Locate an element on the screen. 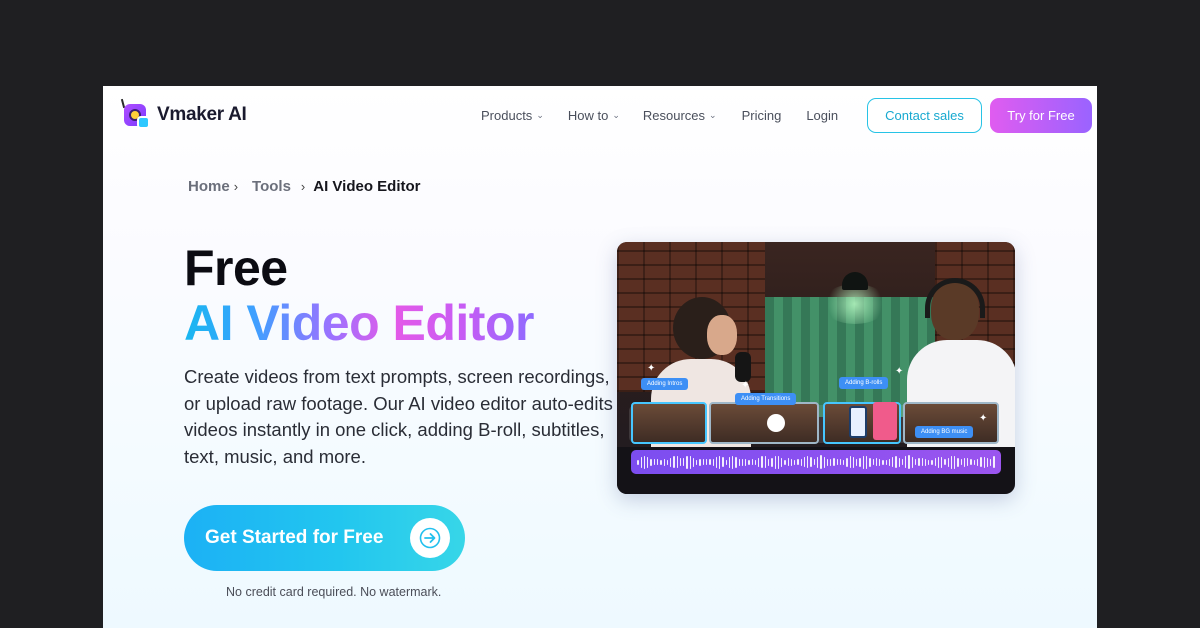 This screenshot has width=1200, height=628. cta-note: No credit card required. No watermark. is located at coordinates (334, 592).